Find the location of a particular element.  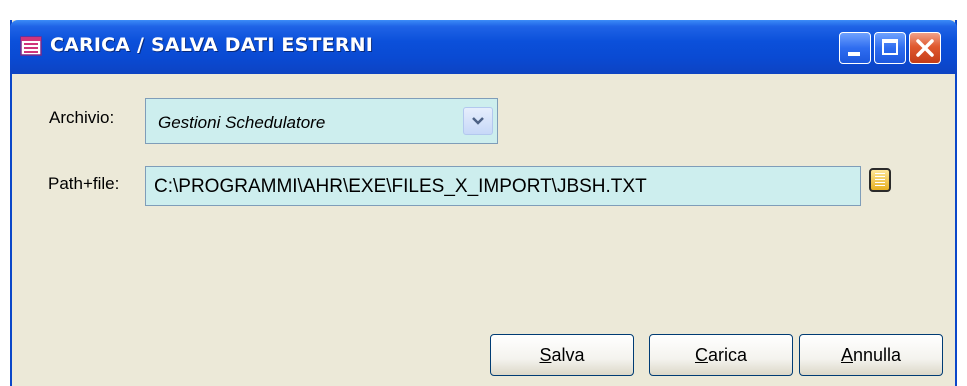

maximize-icon is located at coordinates (890, 47).